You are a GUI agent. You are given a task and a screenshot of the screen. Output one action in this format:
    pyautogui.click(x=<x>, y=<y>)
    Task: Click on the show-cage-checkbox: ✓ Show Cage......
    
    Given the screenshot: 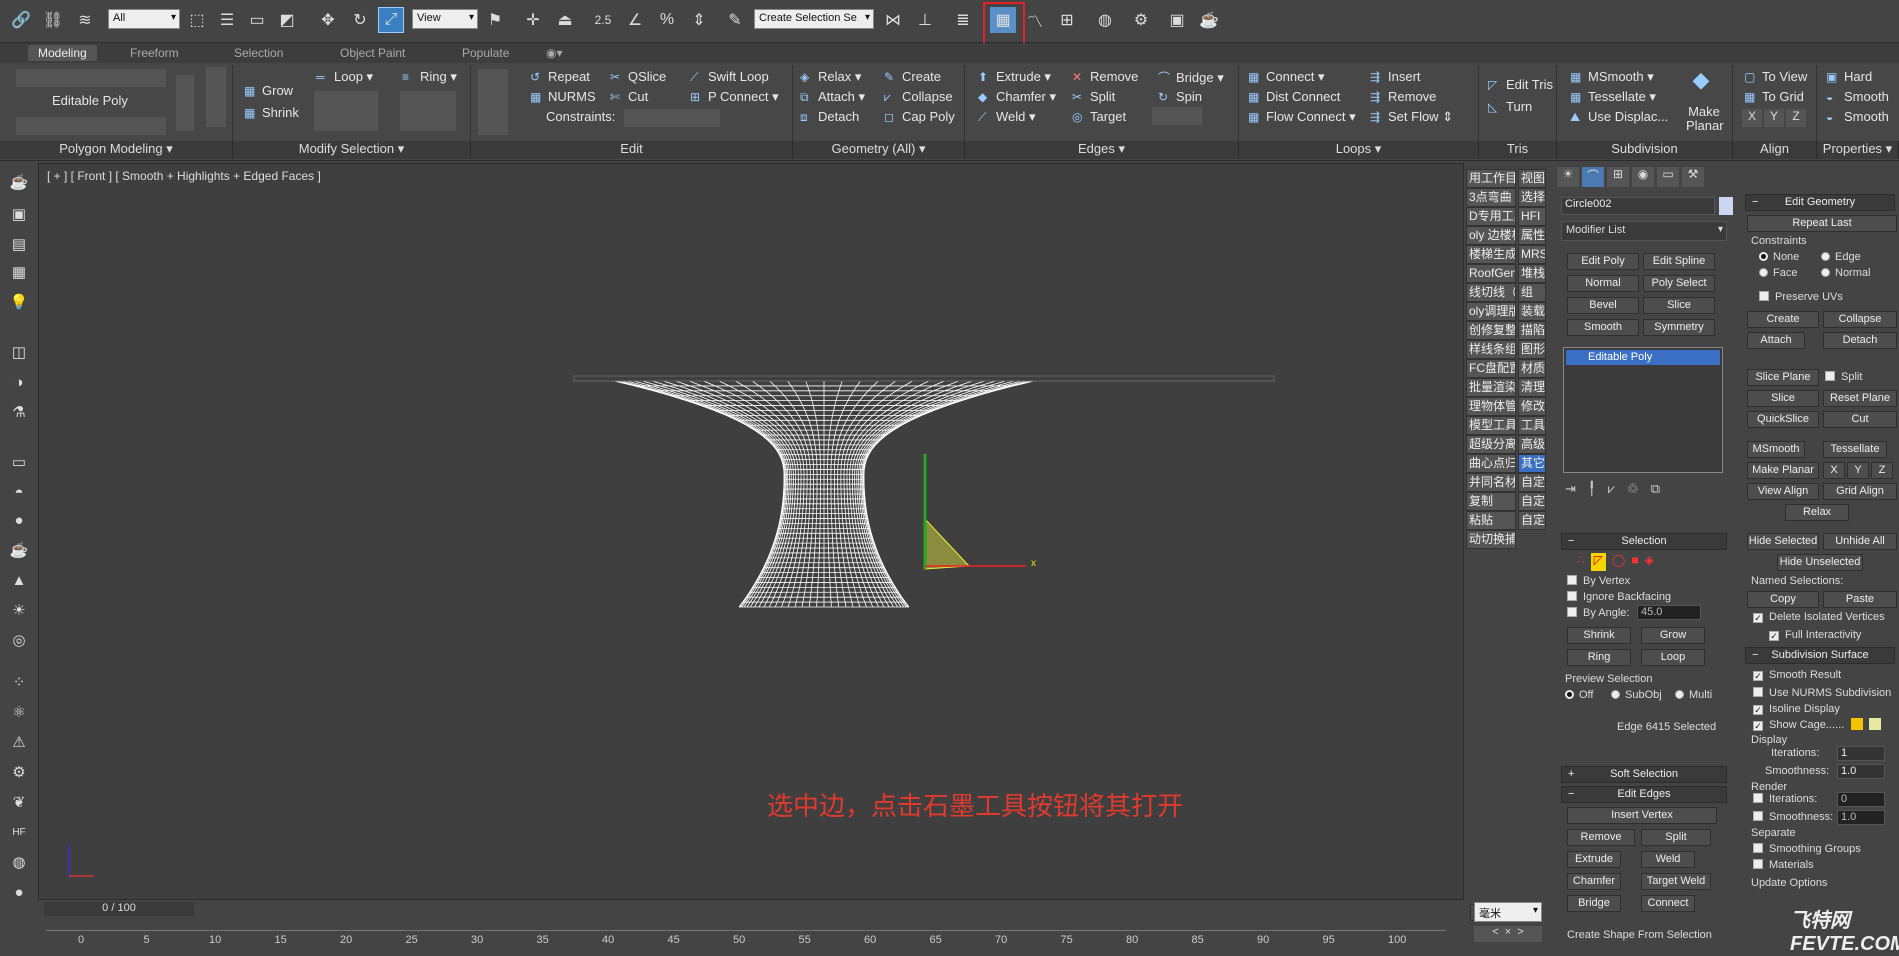 What is the action you would take?
    pyautogui.click(x=1798, y=725)
    